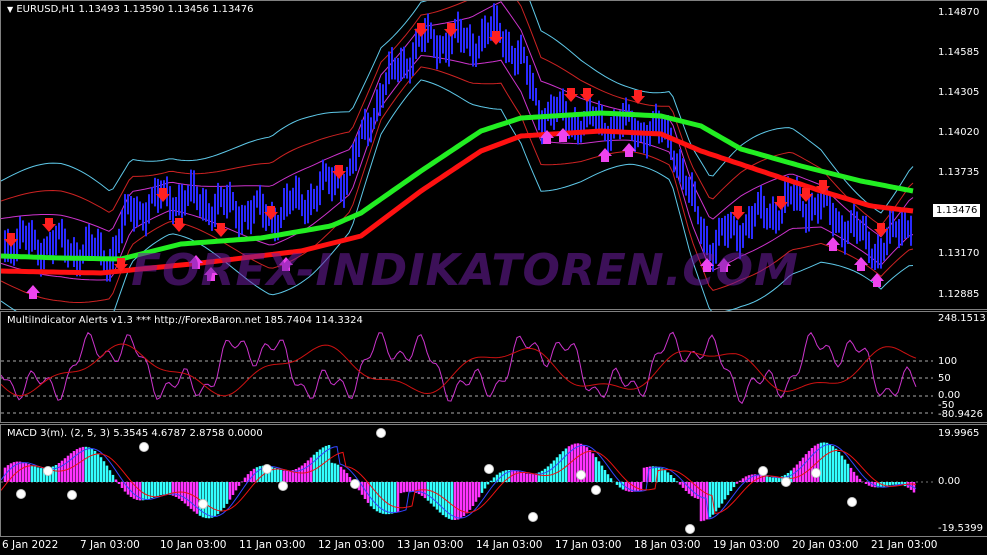  Describe the element at coordinates (193, 545) in the screenshot. I see `time-label: 10 Jan 03:00` at that location.